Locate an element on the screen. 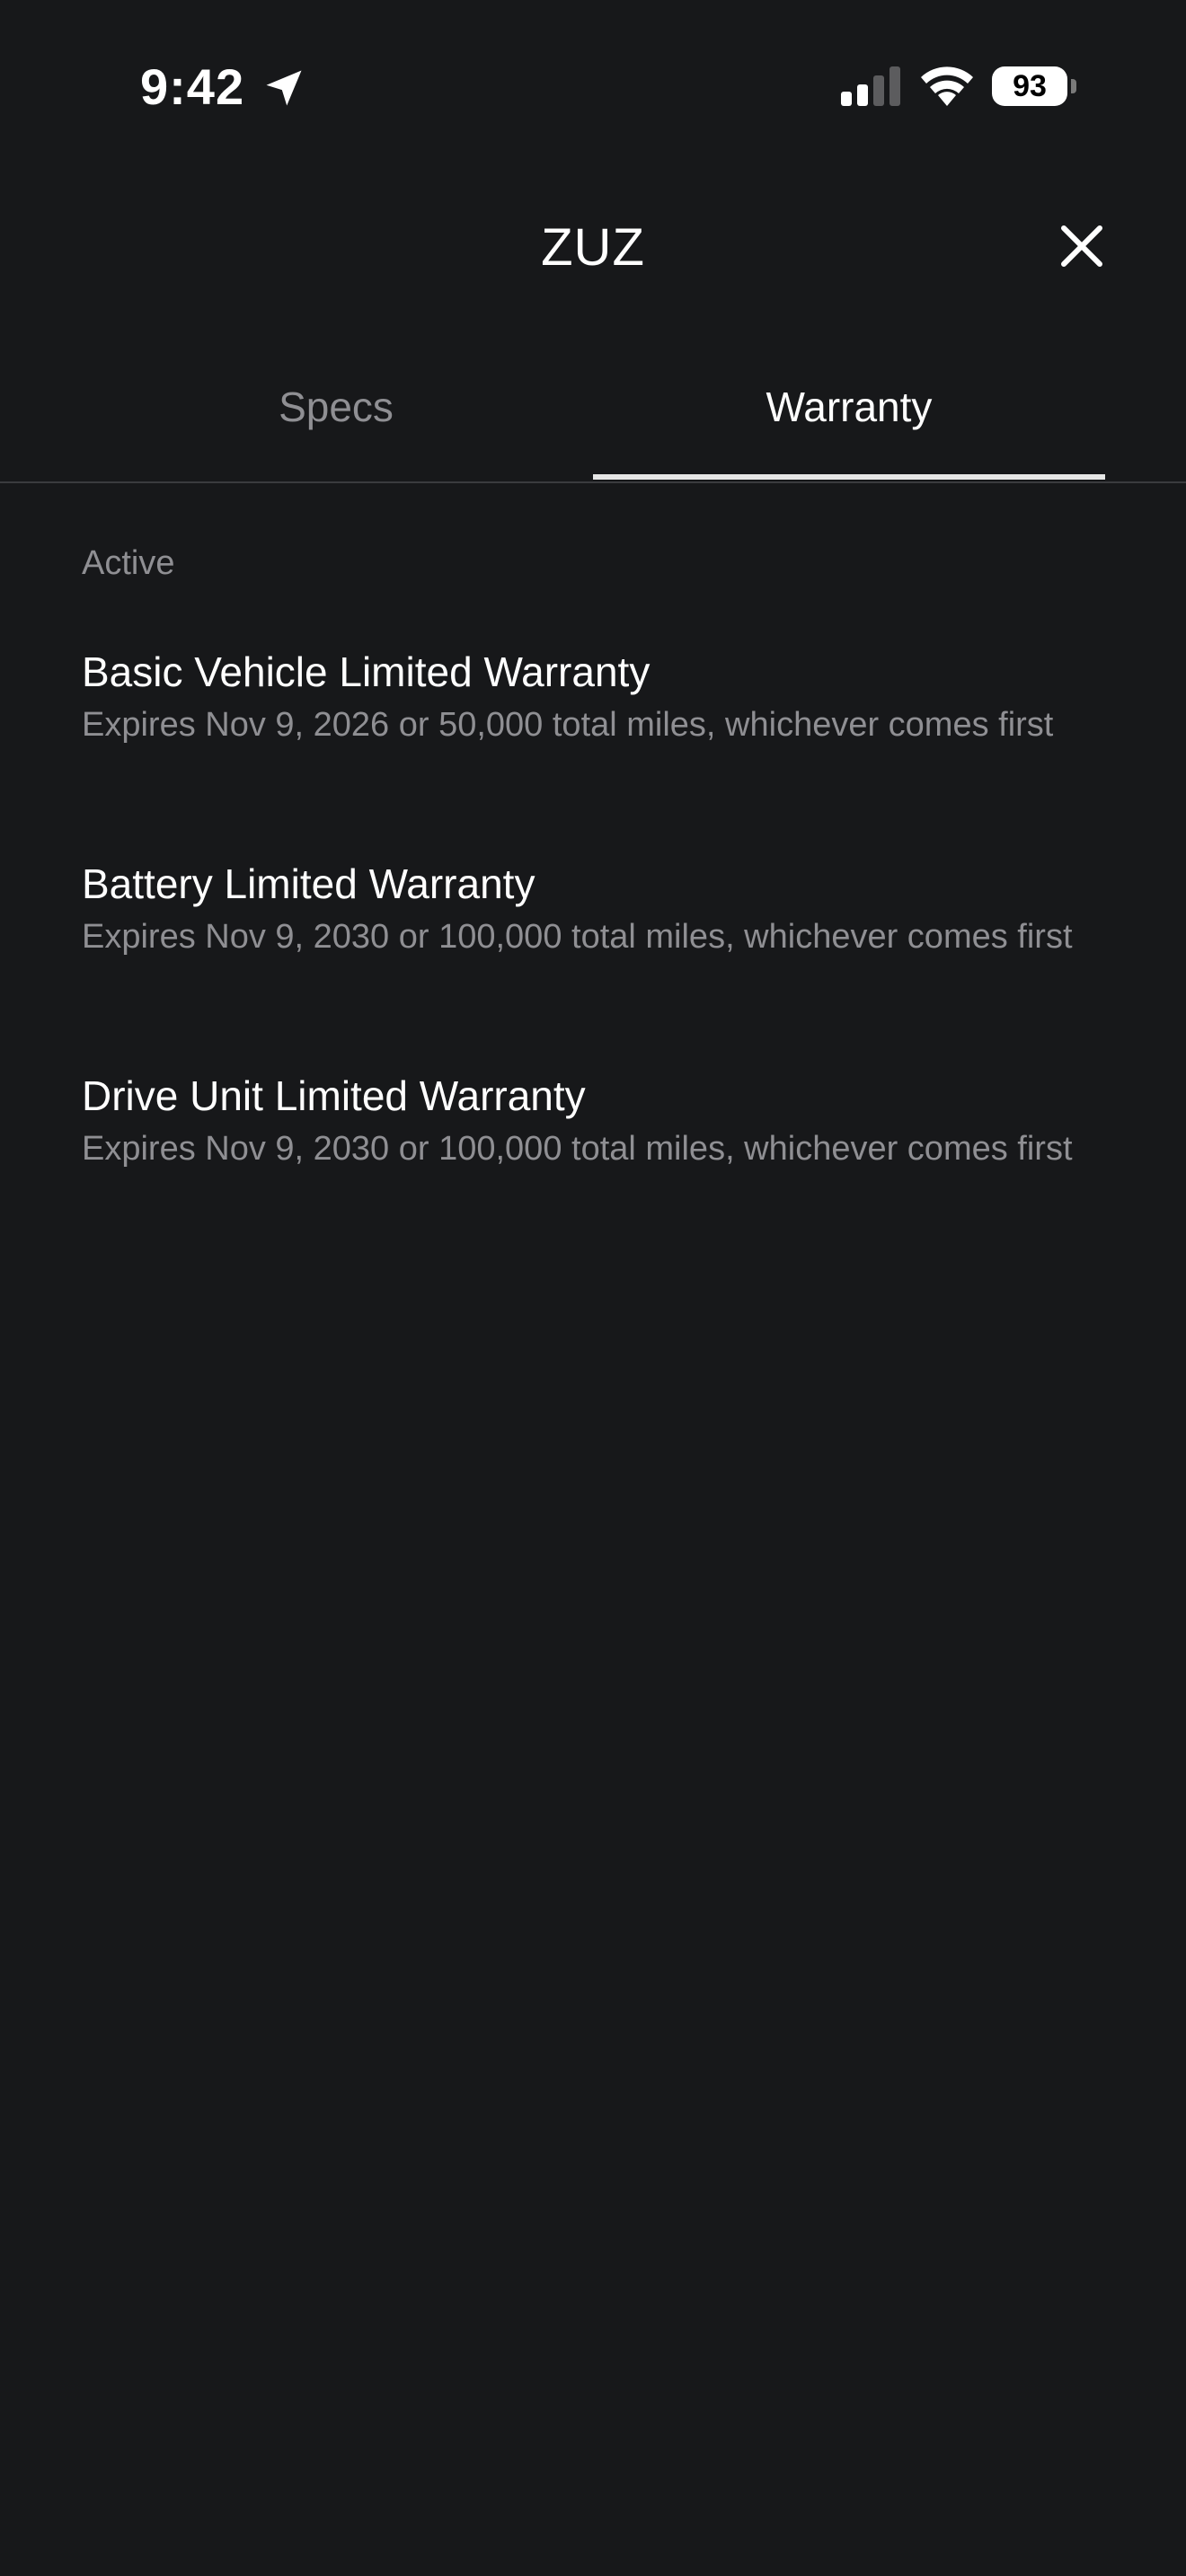 Image resolution: width=1186 pixels, height=2576 pixels. status-time: 9:42 is located at coordinates (192, 86).